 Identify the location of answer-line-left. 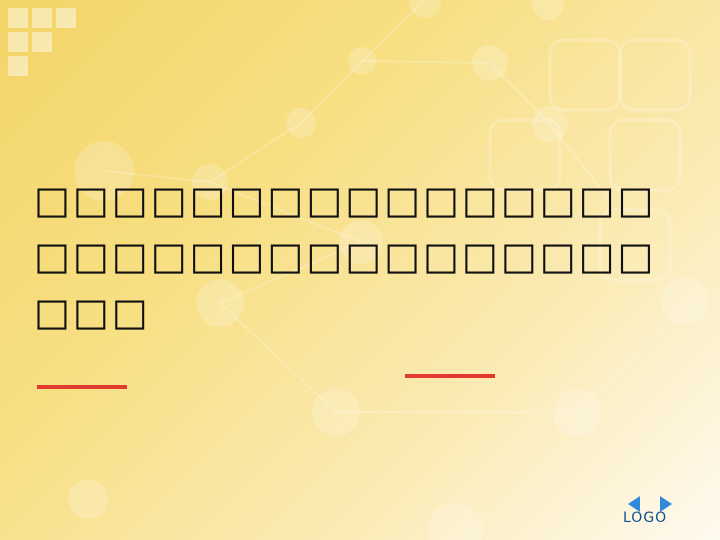
(82, 387).